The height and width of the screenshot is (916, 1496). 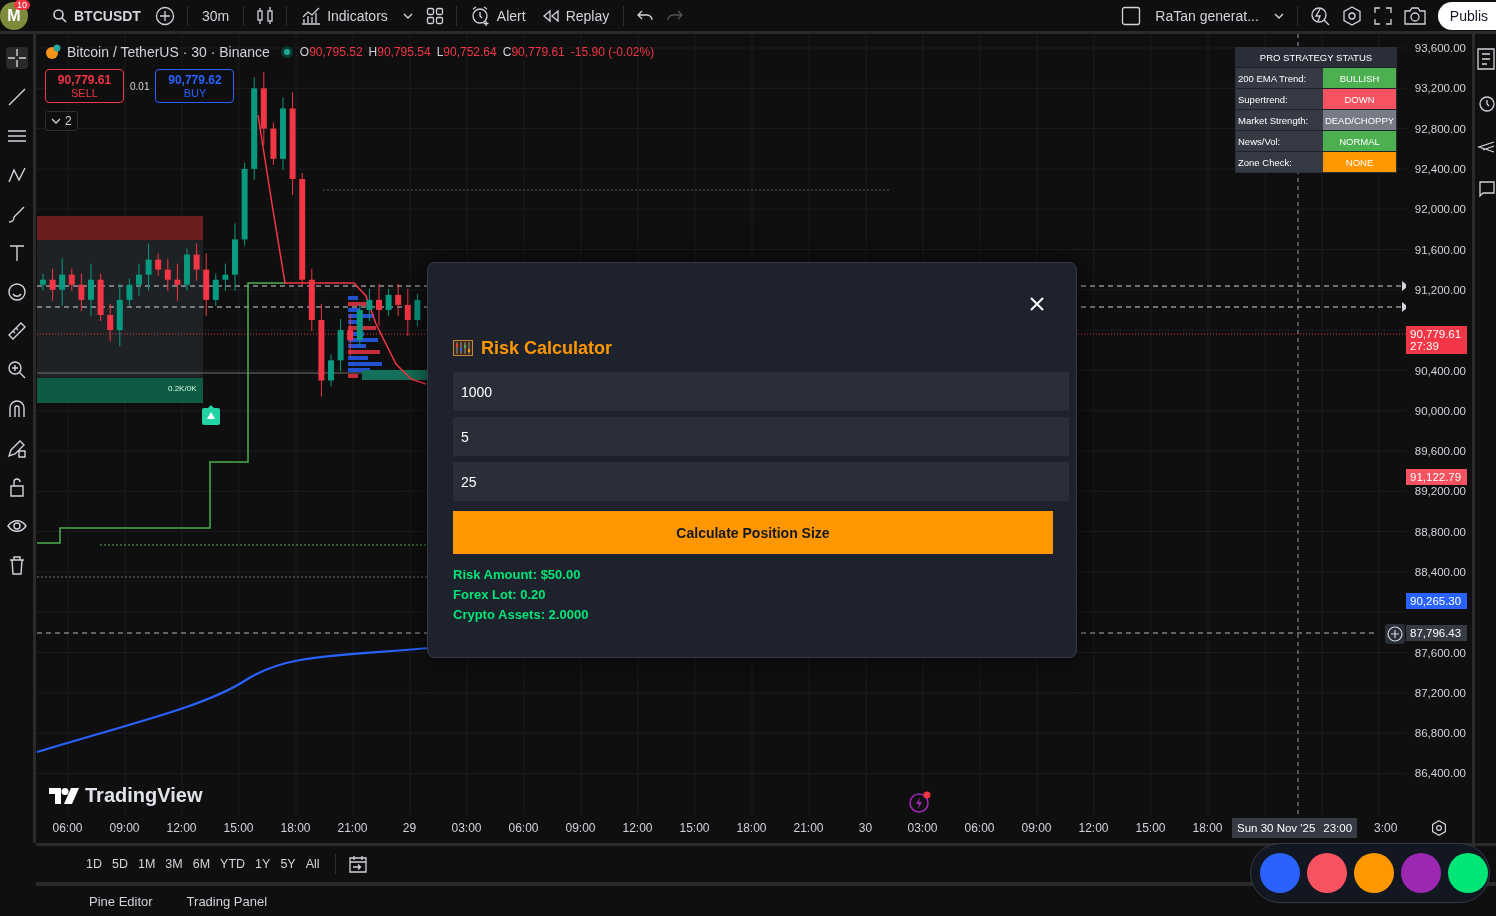 What do you see at coordinates (753, 532) in the screenshot?
I see `calculate-button: Calculate Position Size` at bounding box center [753, 532].